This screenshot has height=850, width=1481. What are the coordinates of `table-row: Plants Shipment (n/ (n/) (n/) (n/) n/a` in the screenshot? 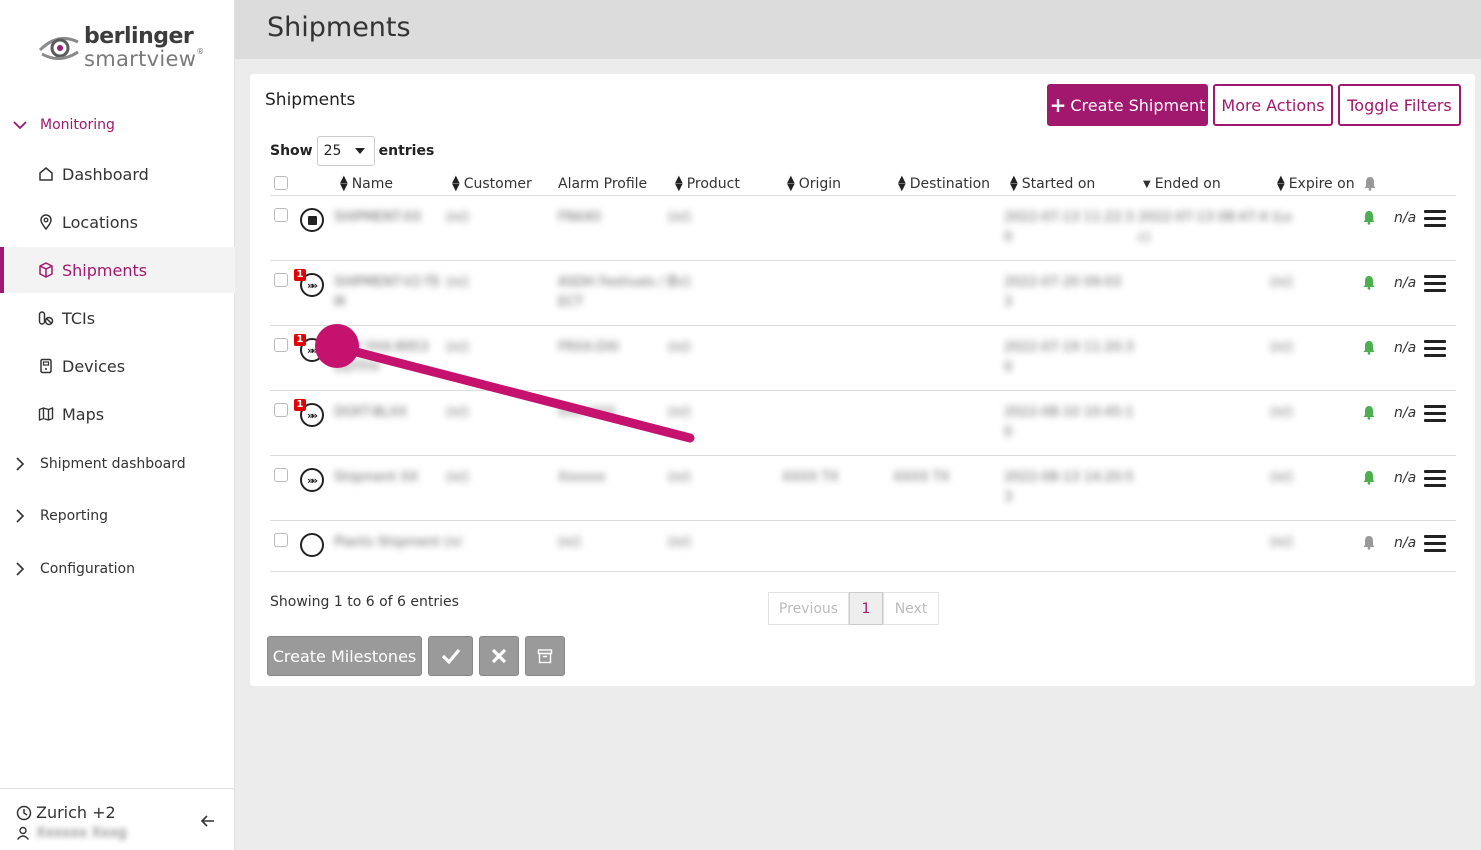 It's located at (863, 546).